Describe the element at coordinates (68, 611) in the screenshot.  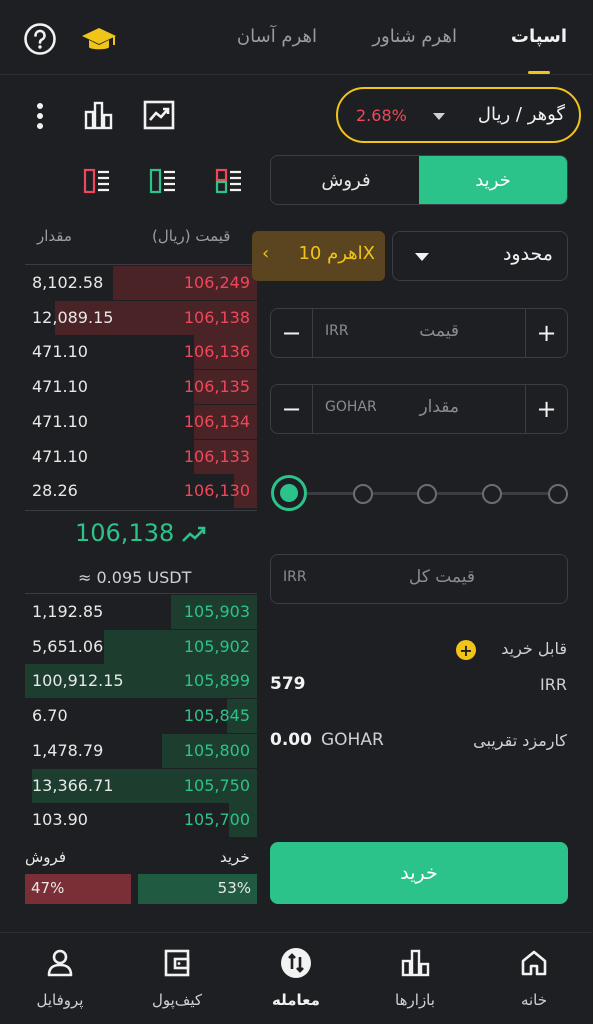
I see `bid-quantity: 1,192.85` at that location.